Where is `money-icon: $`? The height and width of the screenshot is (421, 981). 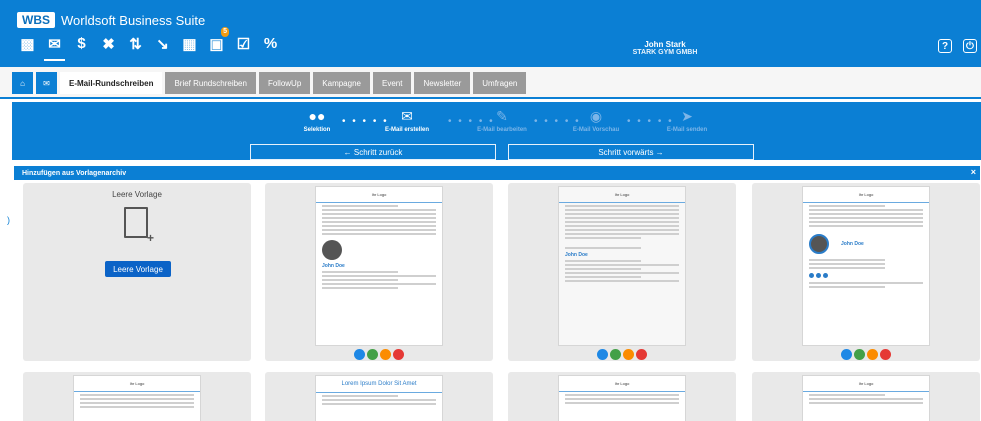 money-icon: $ is located at coordinates (81, 43).